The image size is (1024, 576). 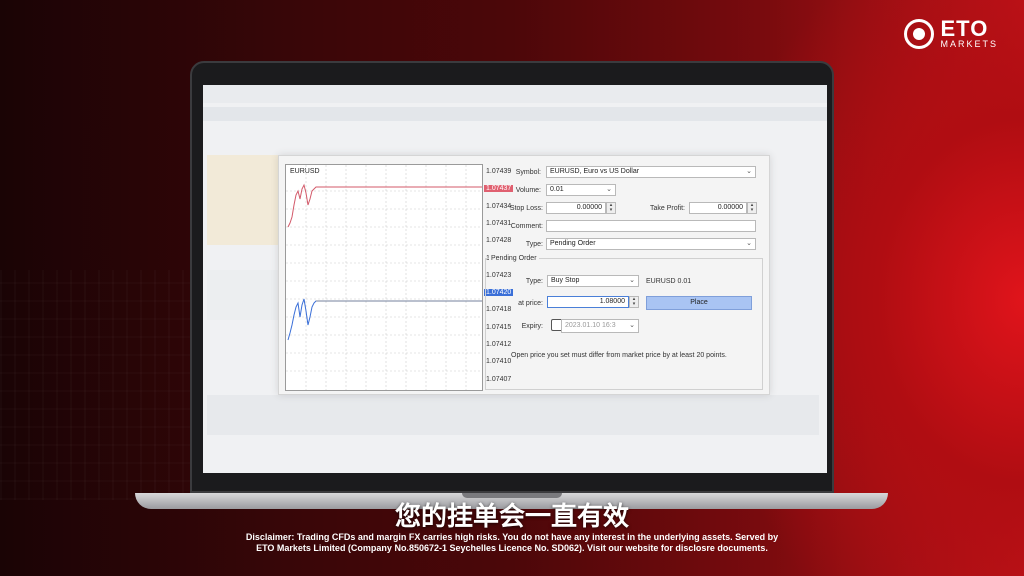 I want to click on volume-value: 0.01, so click(x=557, y=189).